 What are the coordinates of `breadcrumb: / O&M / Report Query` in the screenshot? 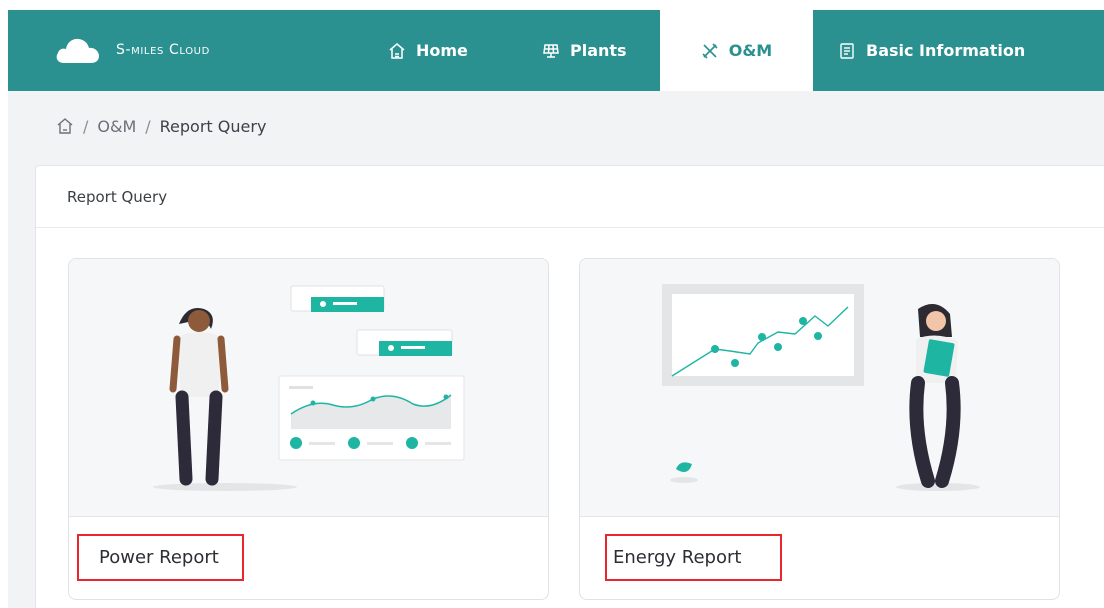 It's located at (161, 126).